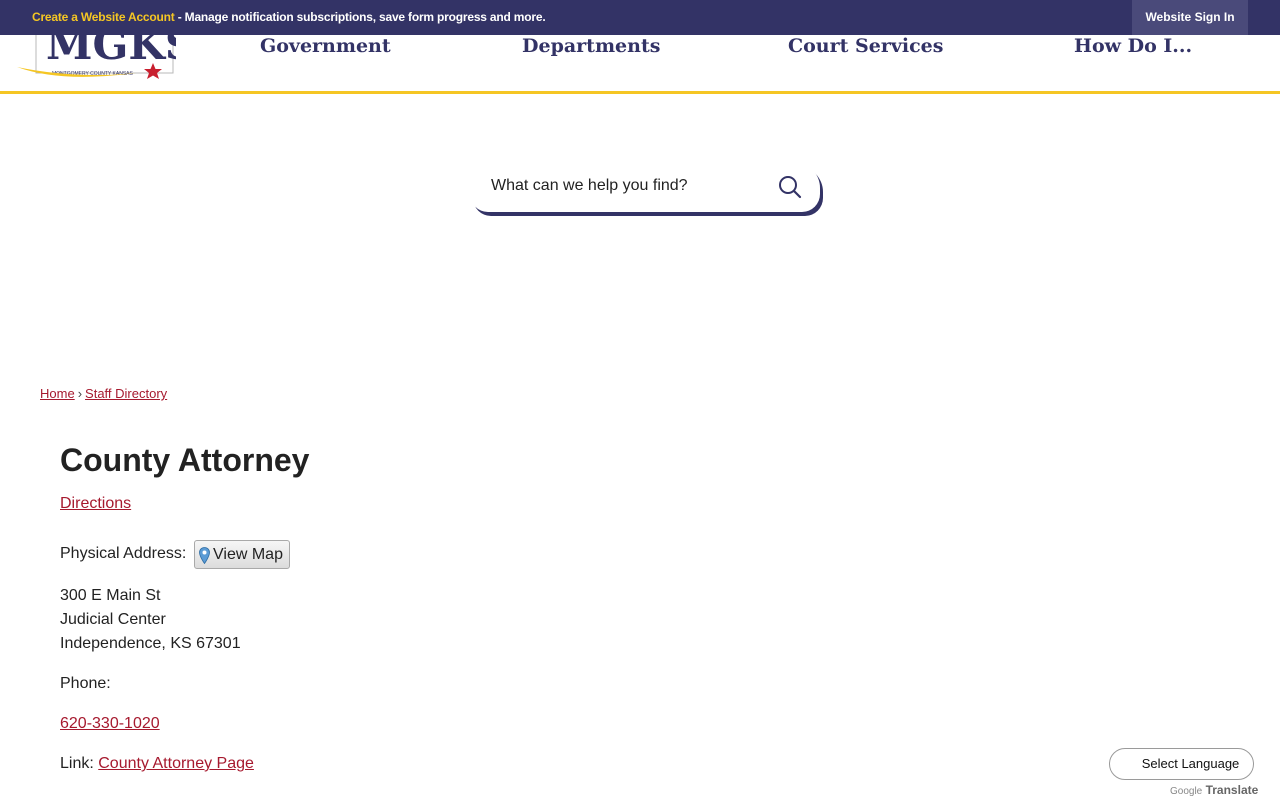  I want to click on map-pin-icon, so click(204, 555).